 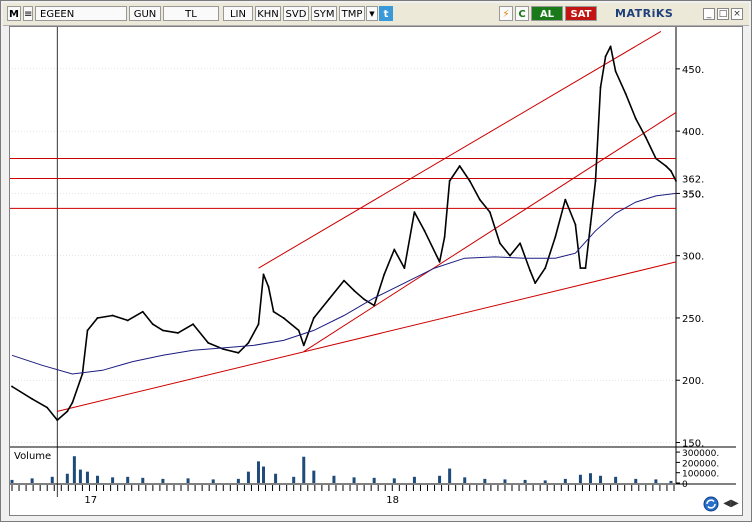 What do you see at coordinates (709, 14) in the screenshot?
I see `minimize-button: _` at bounding box center [709, 14].